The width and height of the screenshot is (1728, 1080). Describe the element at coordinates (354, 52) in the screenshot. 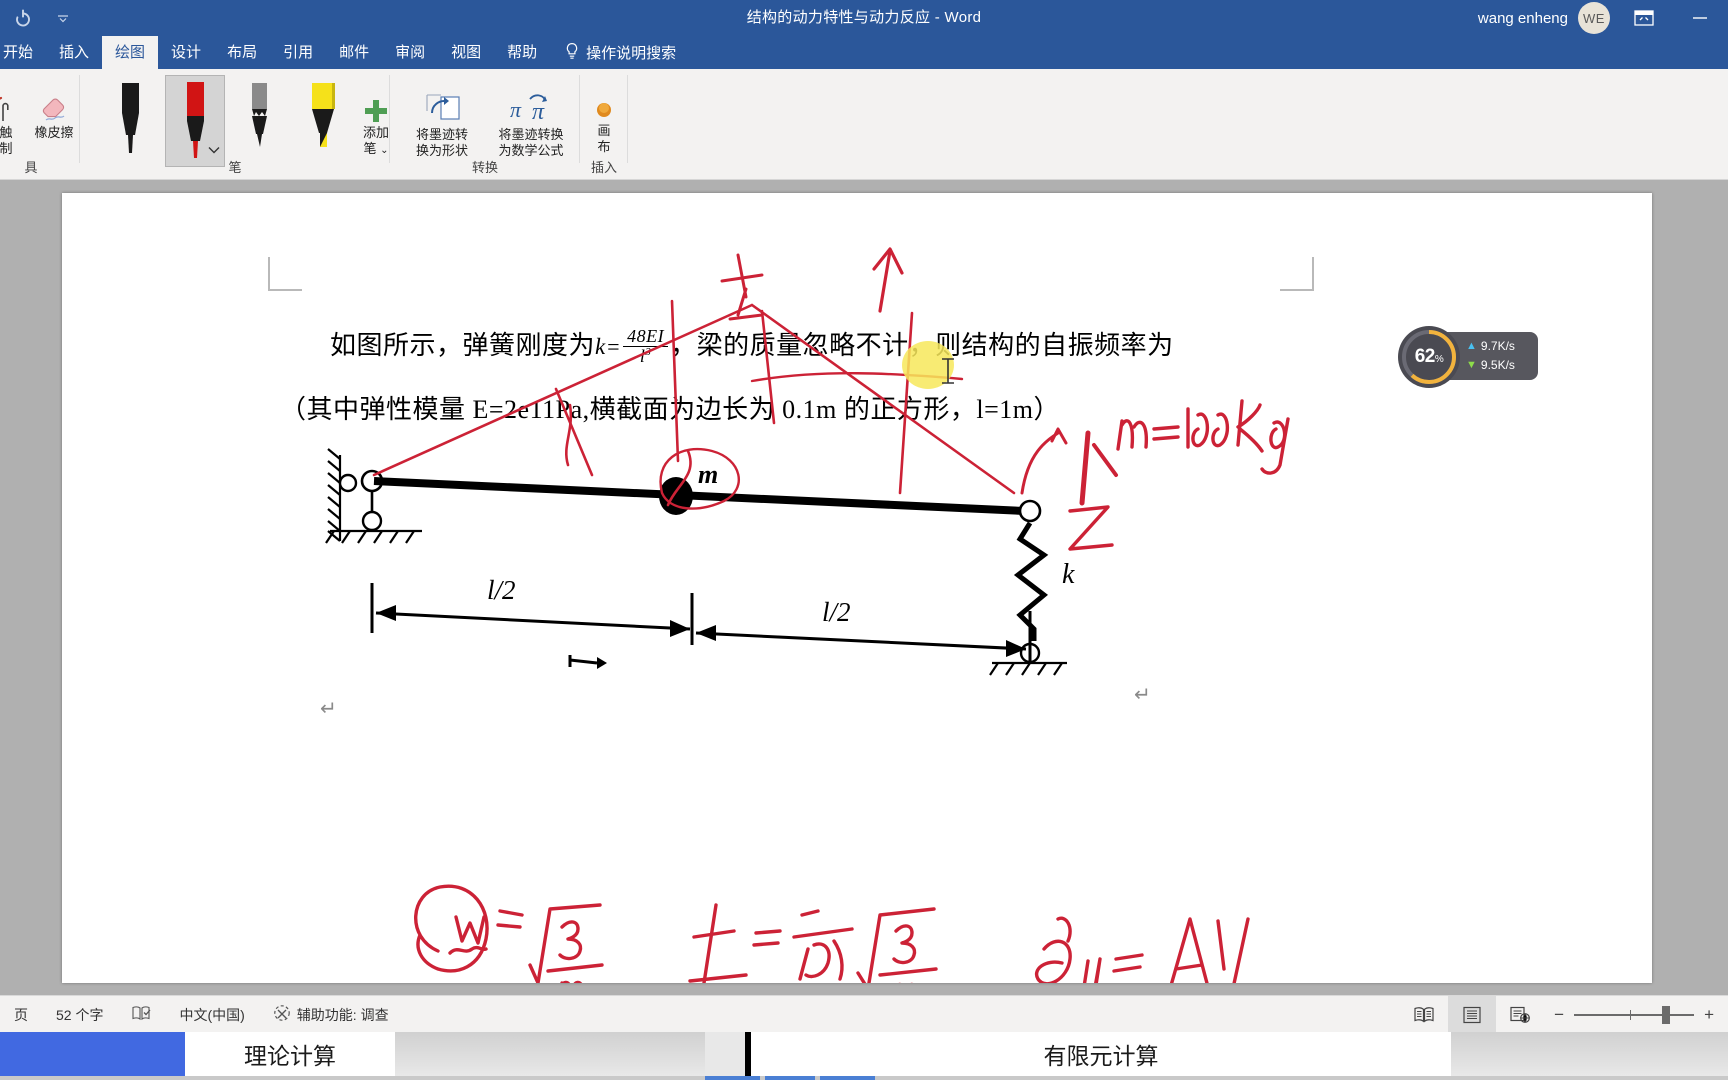

I see `tab-mailings: 邮件` at that location.